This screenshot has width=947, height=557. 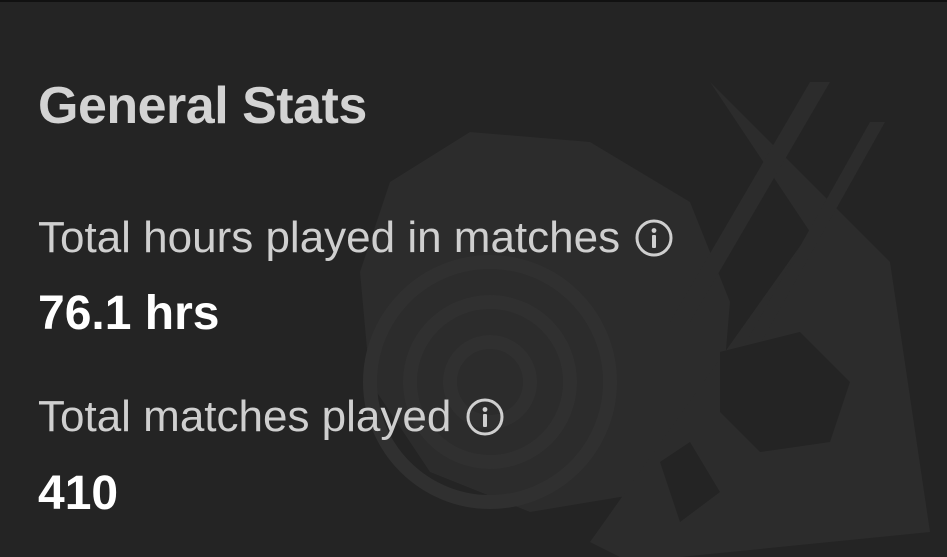 I want to click on stat-label-matches: Total matches played, so click(x=271, y=417).